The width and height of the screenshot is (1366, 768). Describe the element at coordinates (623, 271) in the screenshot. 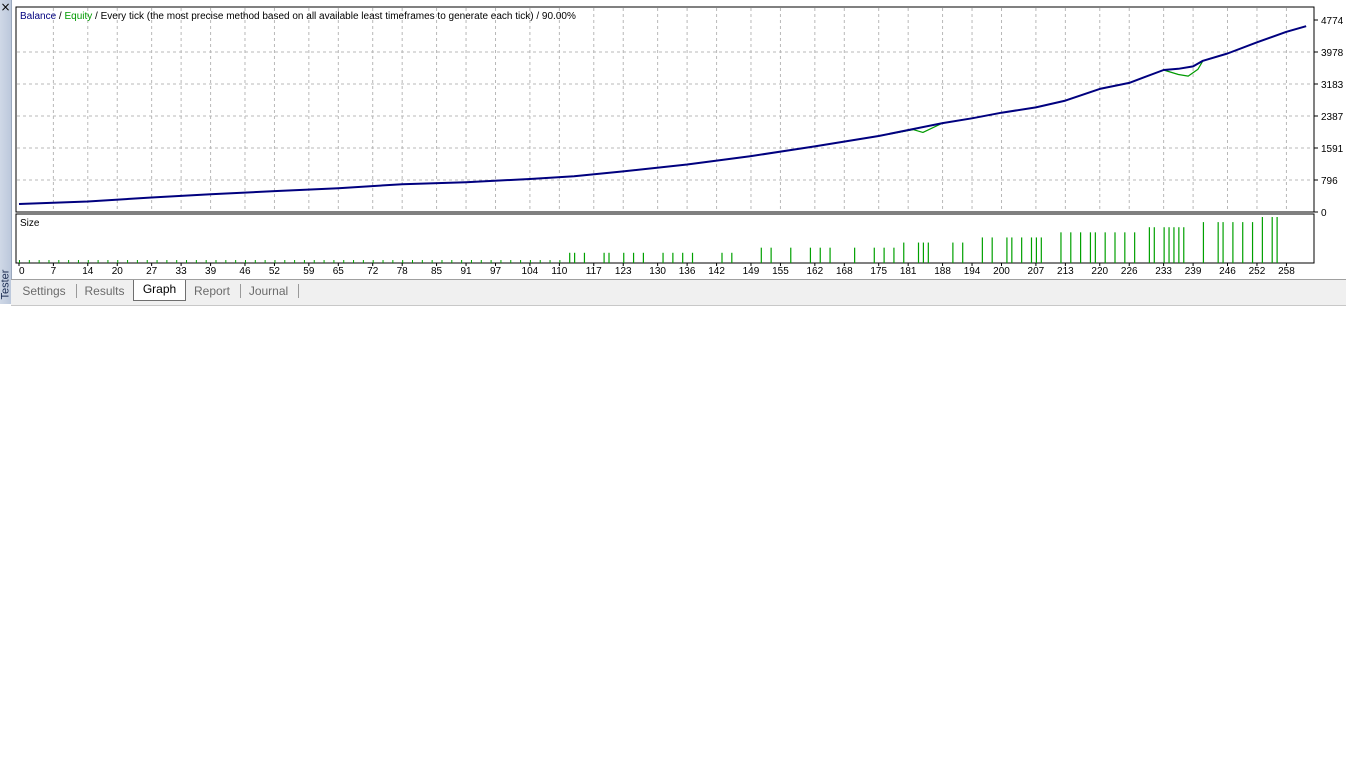

I see `x-tick-label: 123` at that location.